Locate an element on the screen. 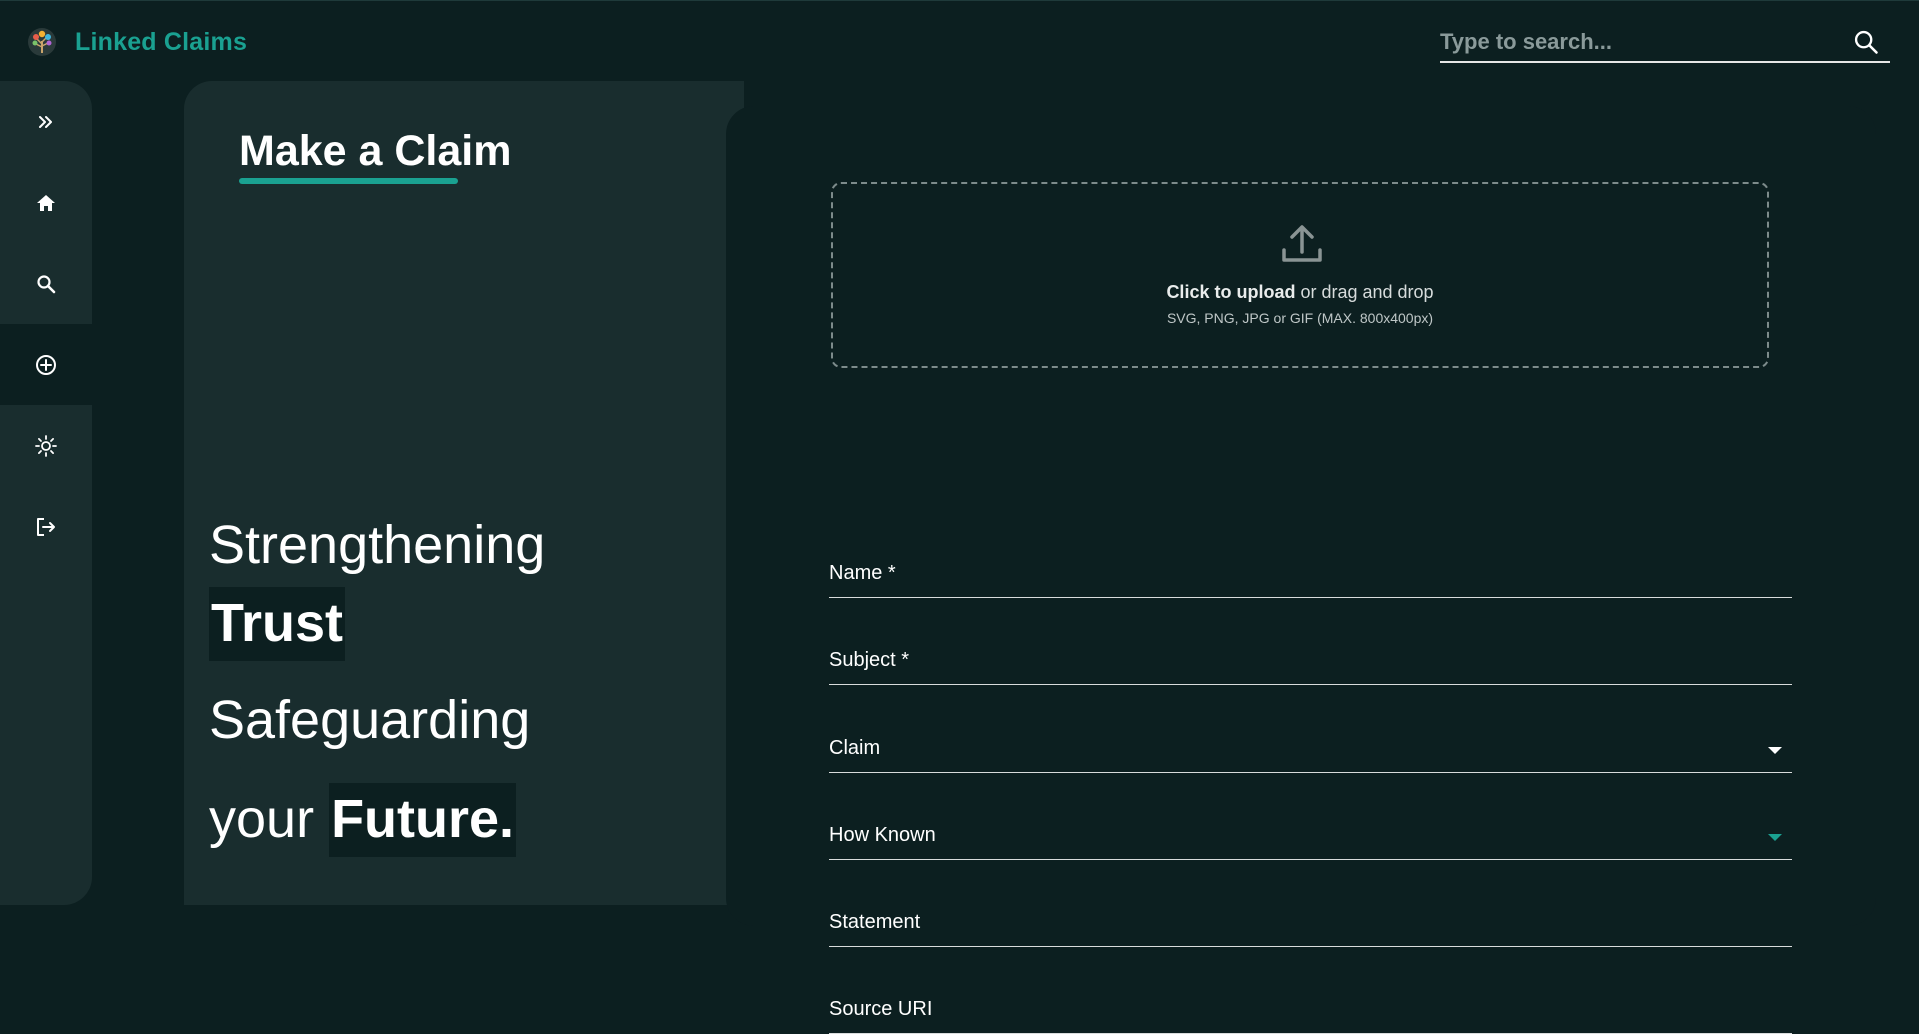  sidebar-item-home is located at coordinates (46, 202).